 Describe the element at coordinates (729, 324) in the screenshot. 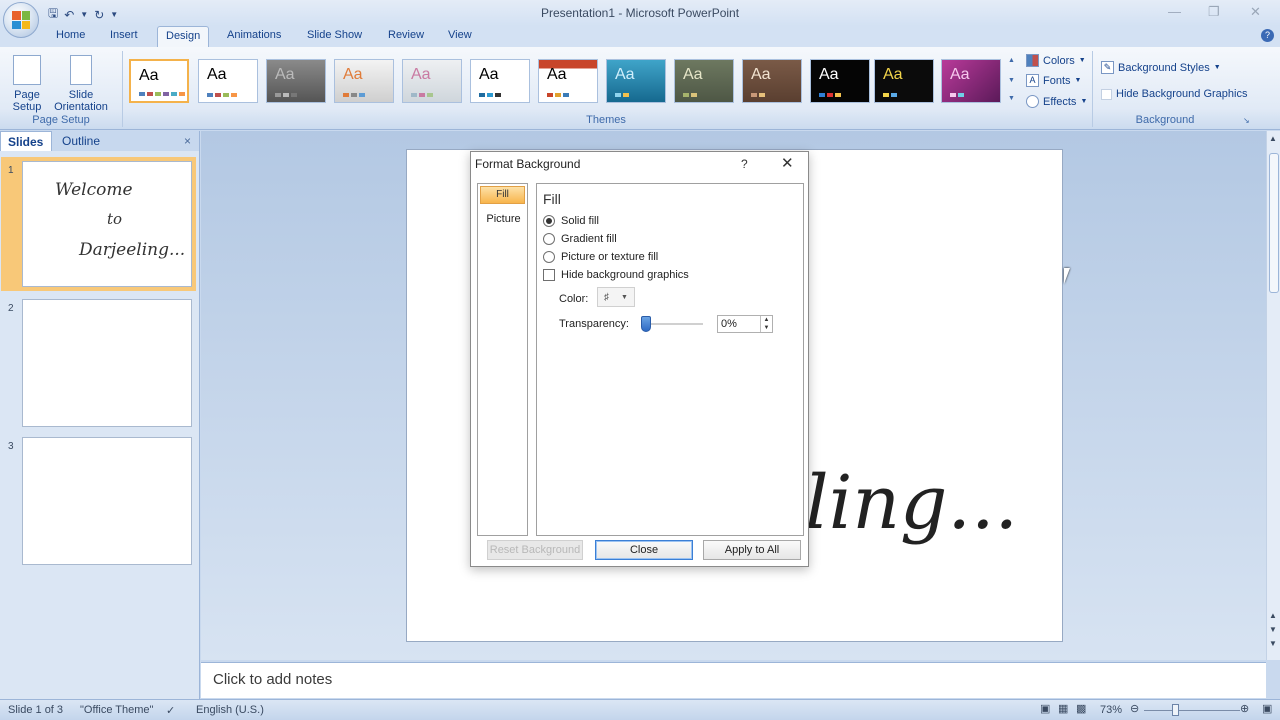

I see `transparency-value: 0%` at that location.